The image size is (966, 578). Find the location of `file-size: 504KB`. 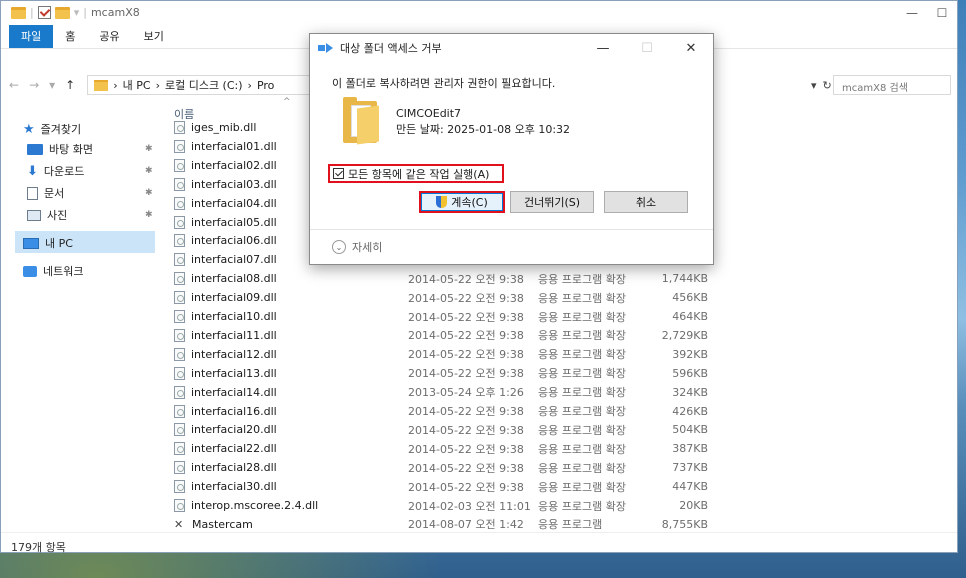

file-size: 504KB is located at coordinates (690, 430).